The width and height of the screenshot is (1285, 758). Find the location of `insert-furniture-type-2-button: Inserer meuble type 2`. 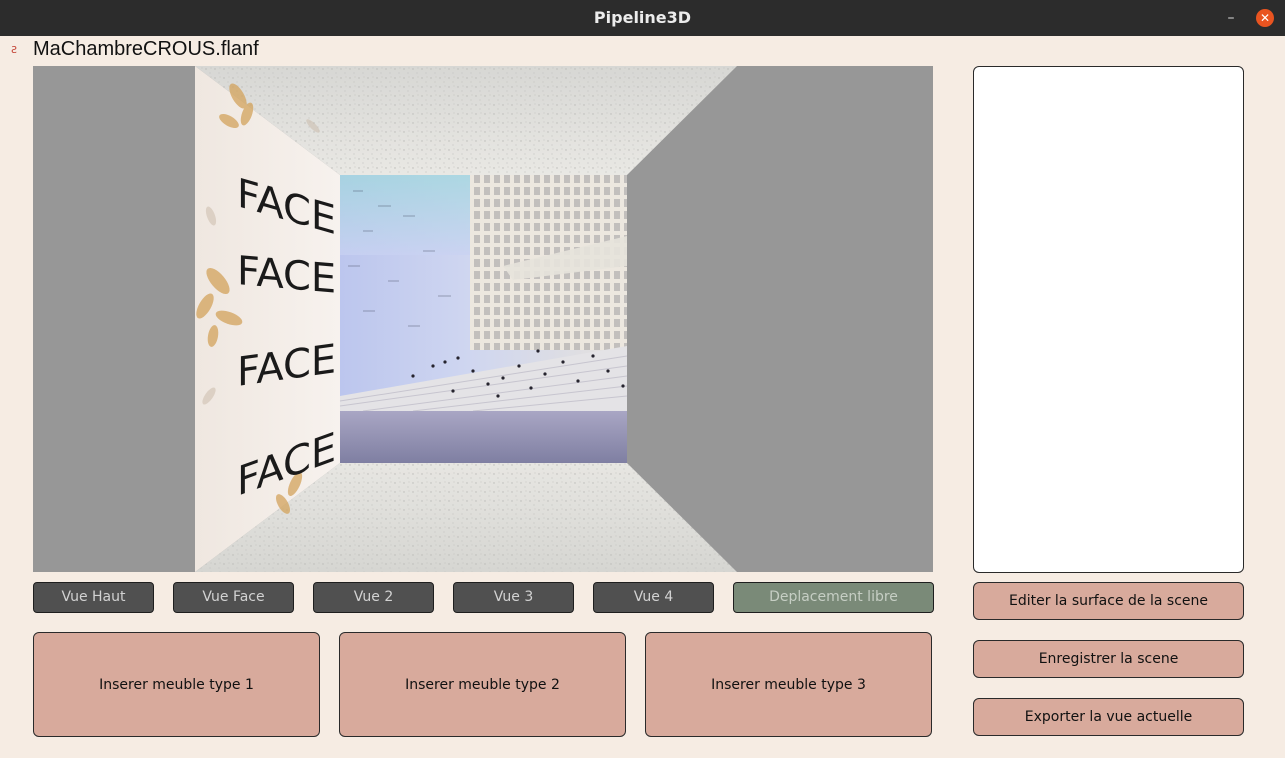

insert-furniture-type-2-button: Inserer meuble type 2 is located at coordinates (482, 684).